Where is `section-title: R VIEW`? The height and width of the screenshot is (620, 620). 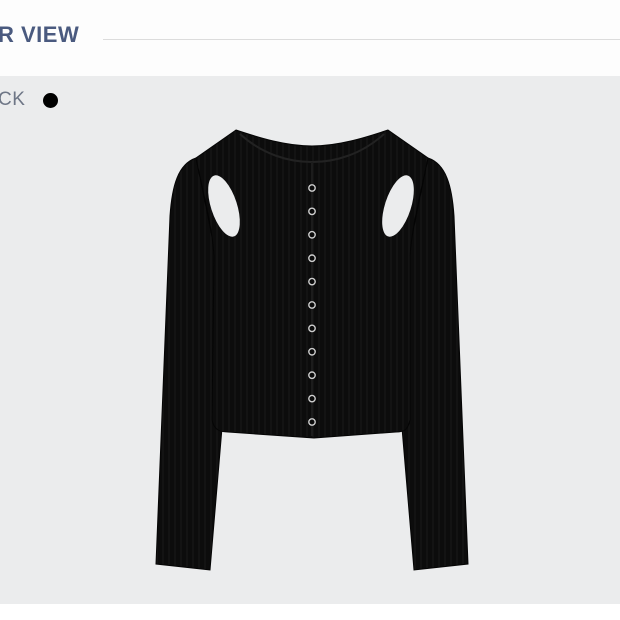
section-title: R VIEW is located at coordinates (40, 34).